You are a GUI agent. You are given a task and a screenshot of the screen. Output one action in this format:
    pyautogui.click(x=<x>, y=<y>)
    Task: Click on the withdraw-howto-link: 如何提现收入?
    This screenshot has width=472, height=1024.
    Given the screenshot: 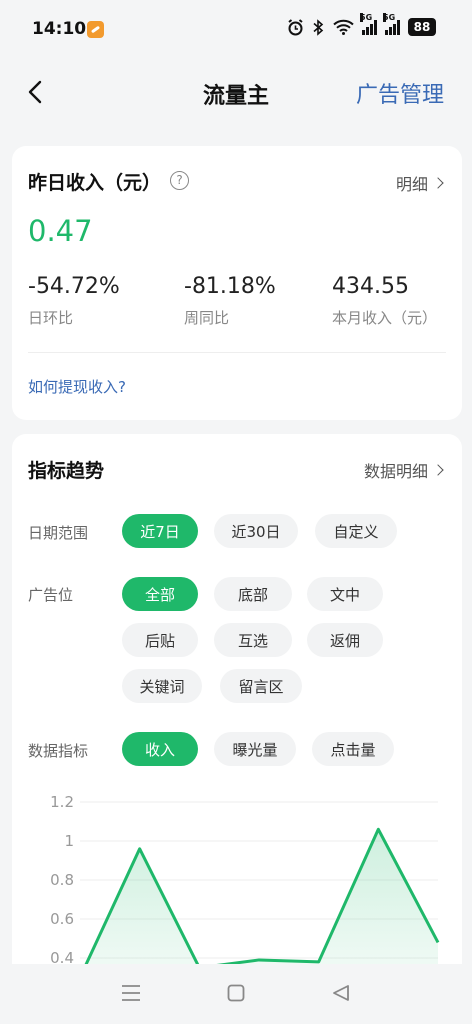 What is the action you would take?
    pyautogui.click(x=77, y=386)
    